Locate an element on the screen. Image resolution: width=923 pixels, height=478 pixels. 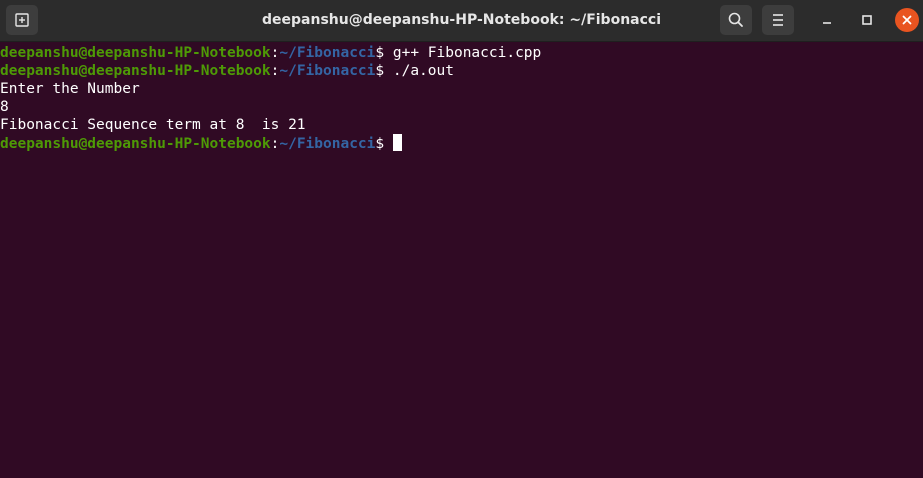
terminal-line-output: Enter the Number is located at coordinates (70, 89).